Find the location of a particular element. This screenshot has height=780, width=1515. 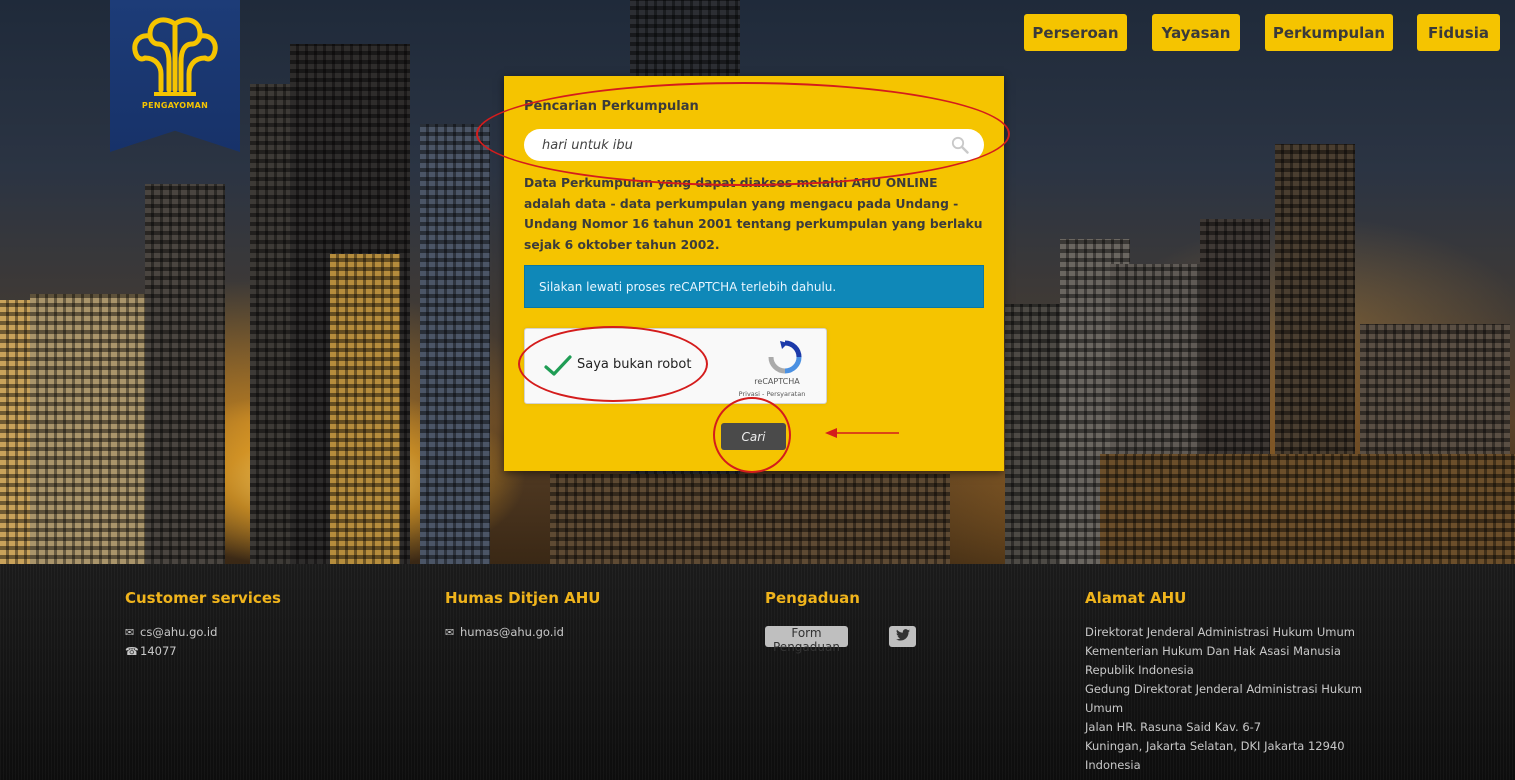

search-submit-button: Cari is located at coordinates (753, 436).